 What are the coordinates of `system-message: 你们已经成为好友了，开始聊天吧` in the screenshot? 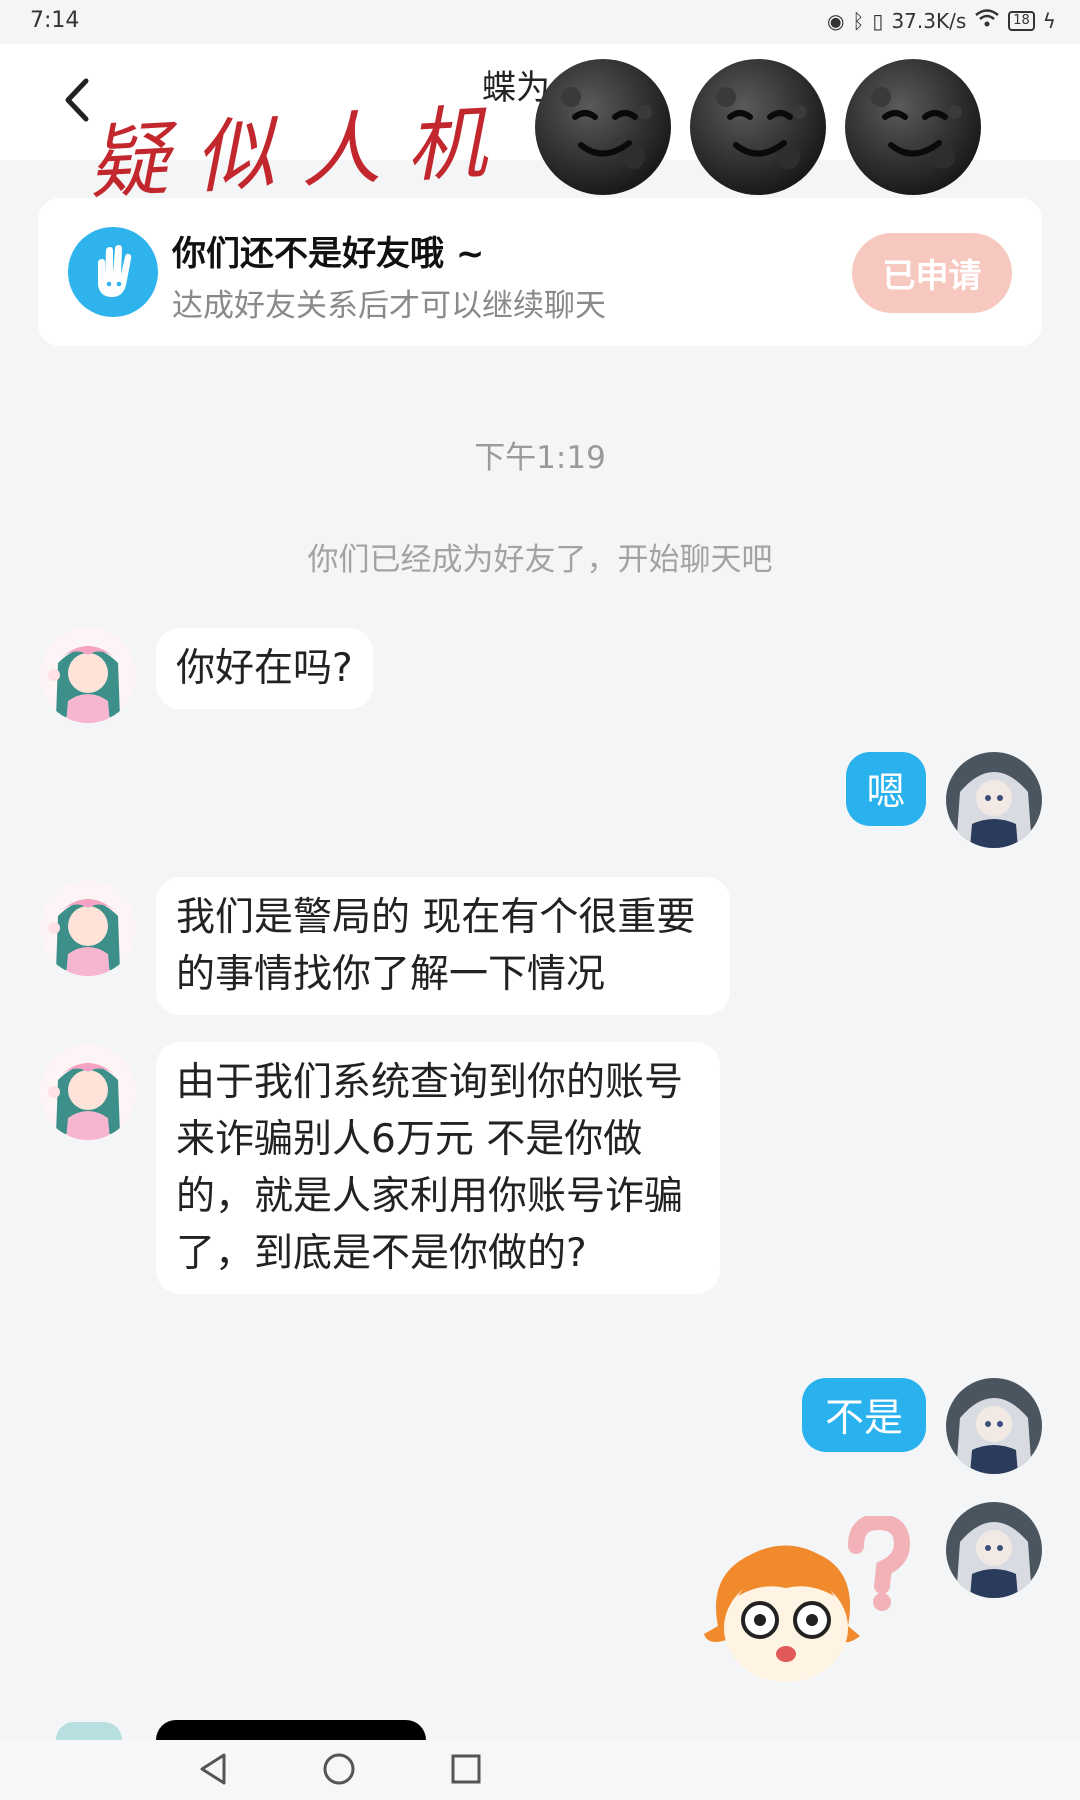 It's located at (540, 560).